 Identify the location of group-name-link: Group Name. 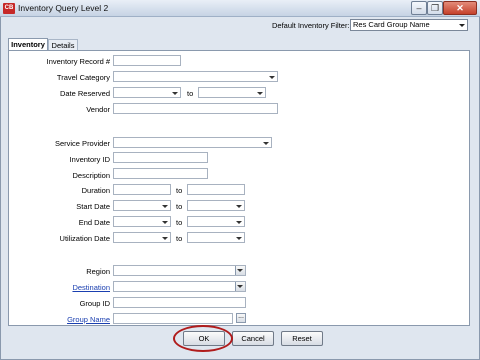
(60, 319).